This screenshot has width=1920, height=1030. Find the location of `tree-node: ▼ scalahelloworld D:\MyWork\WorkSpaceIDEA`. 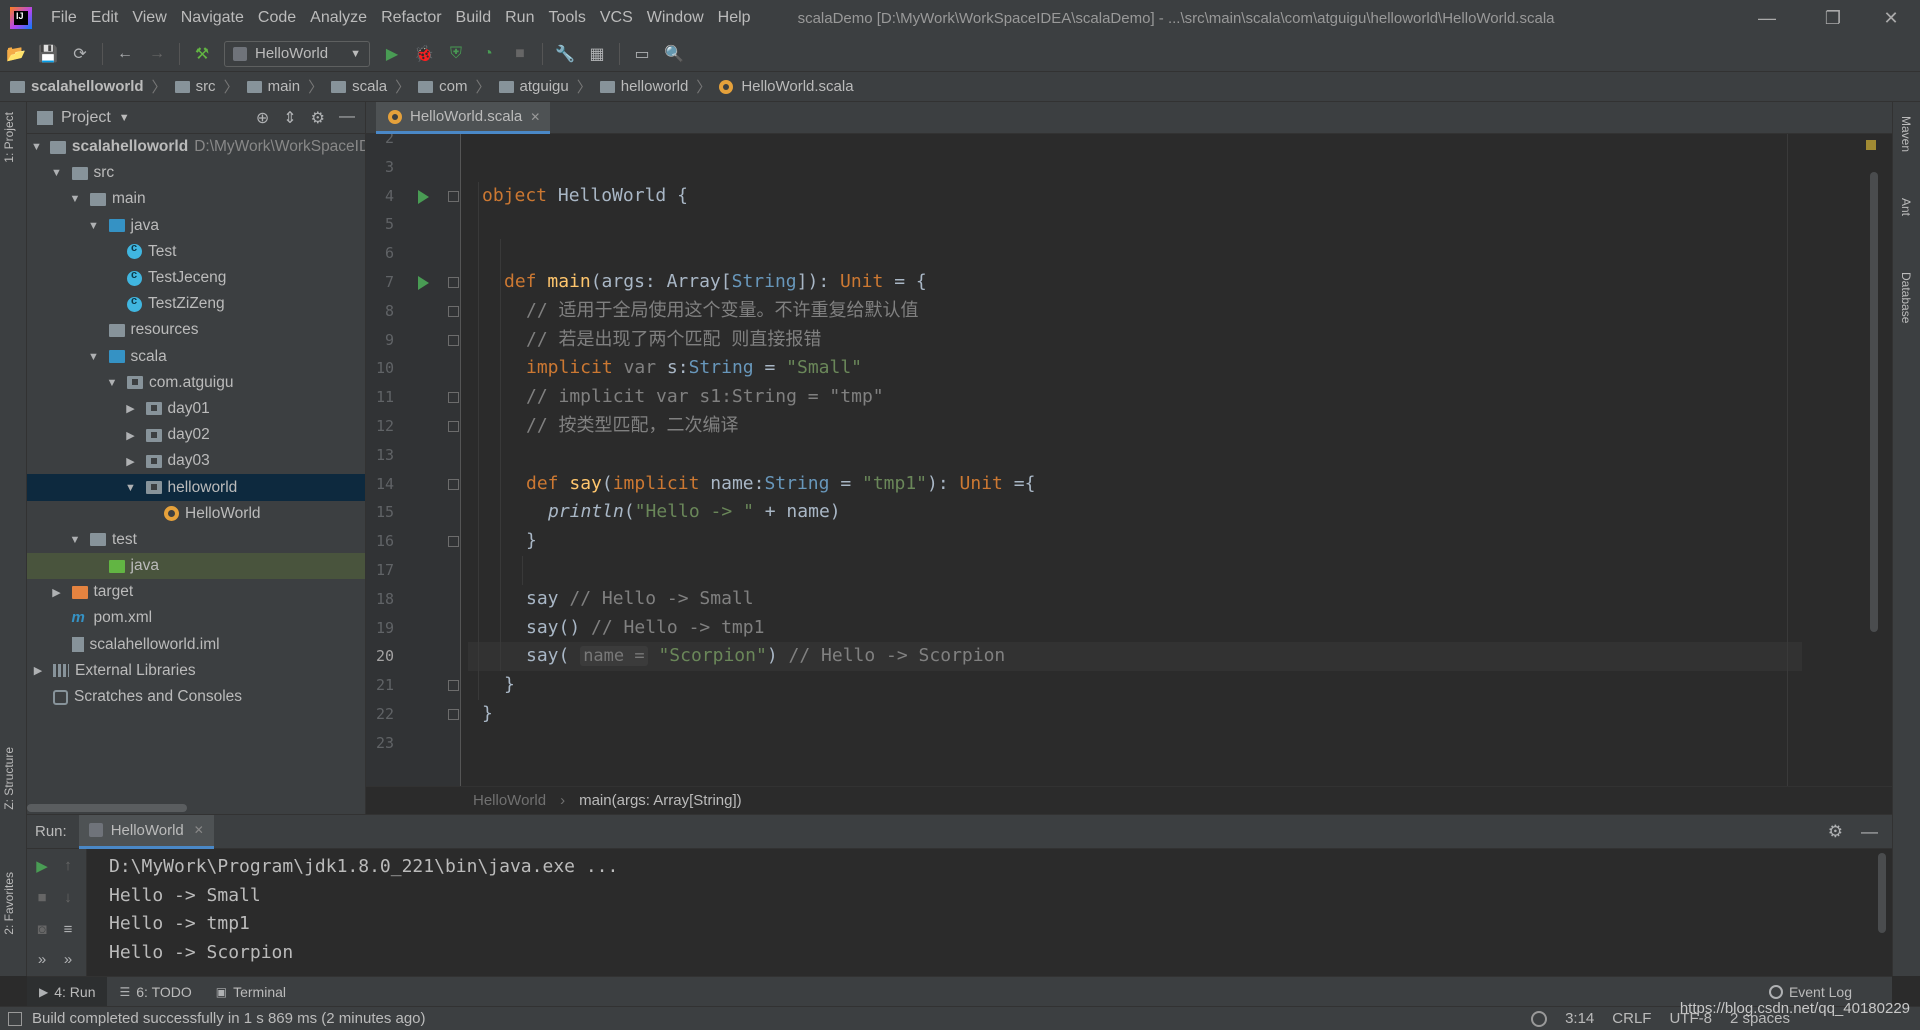

tree-node: ▼ scalahelloworld D:\MyWork\WorkSpaceIDEA is located at coordinates (196, 147).